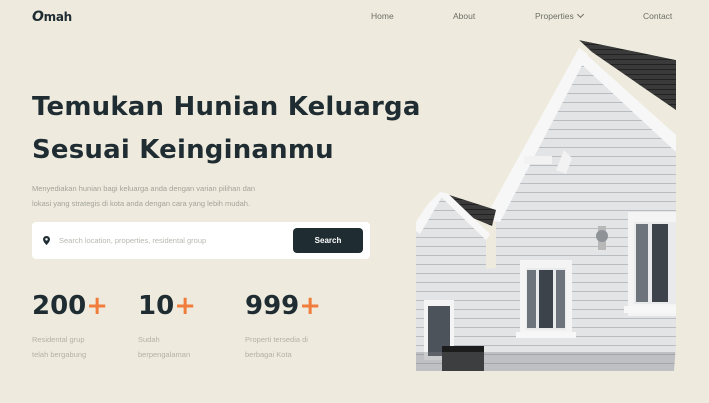 This screenshot has height=403, width=709. I want to click on nav-properties: Properties, so click(559, 15).